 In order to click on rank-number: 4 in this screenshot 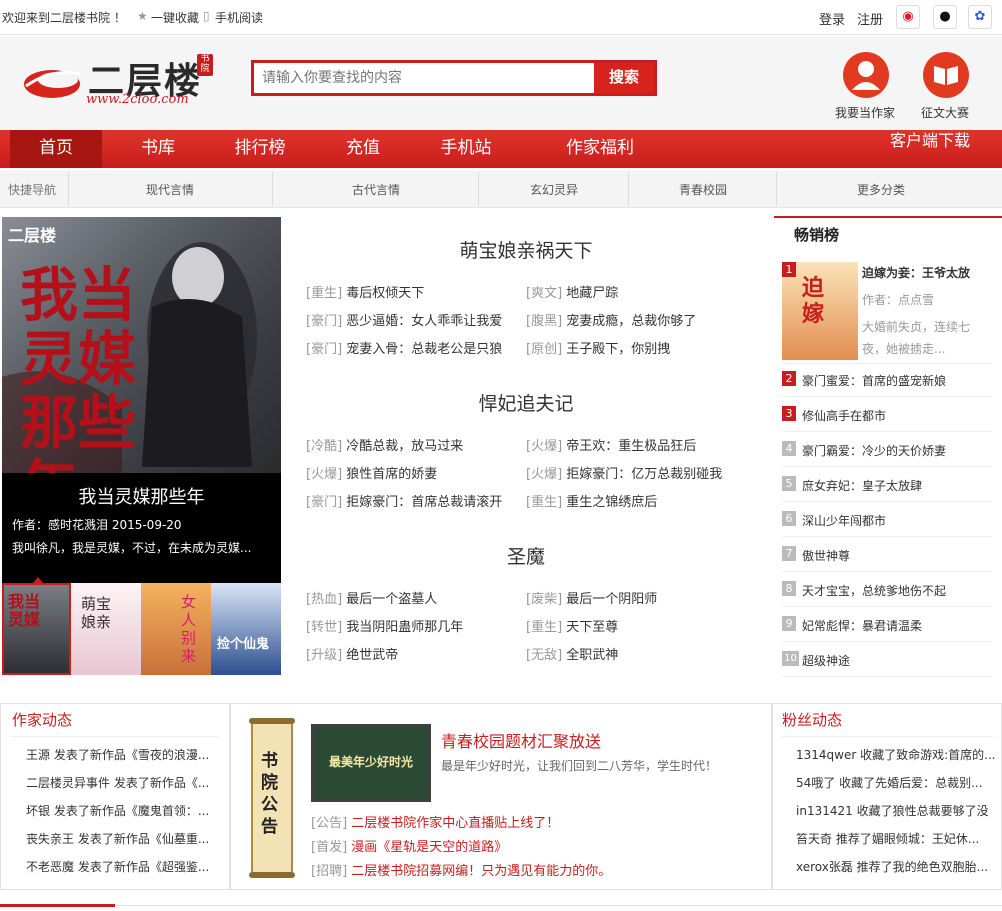, I will do `click(789, 448)`.